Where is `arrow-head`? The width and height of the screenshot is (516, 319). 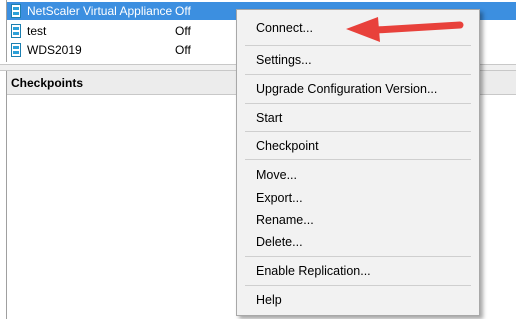 arrow-head is located at coordinates (363, 29).